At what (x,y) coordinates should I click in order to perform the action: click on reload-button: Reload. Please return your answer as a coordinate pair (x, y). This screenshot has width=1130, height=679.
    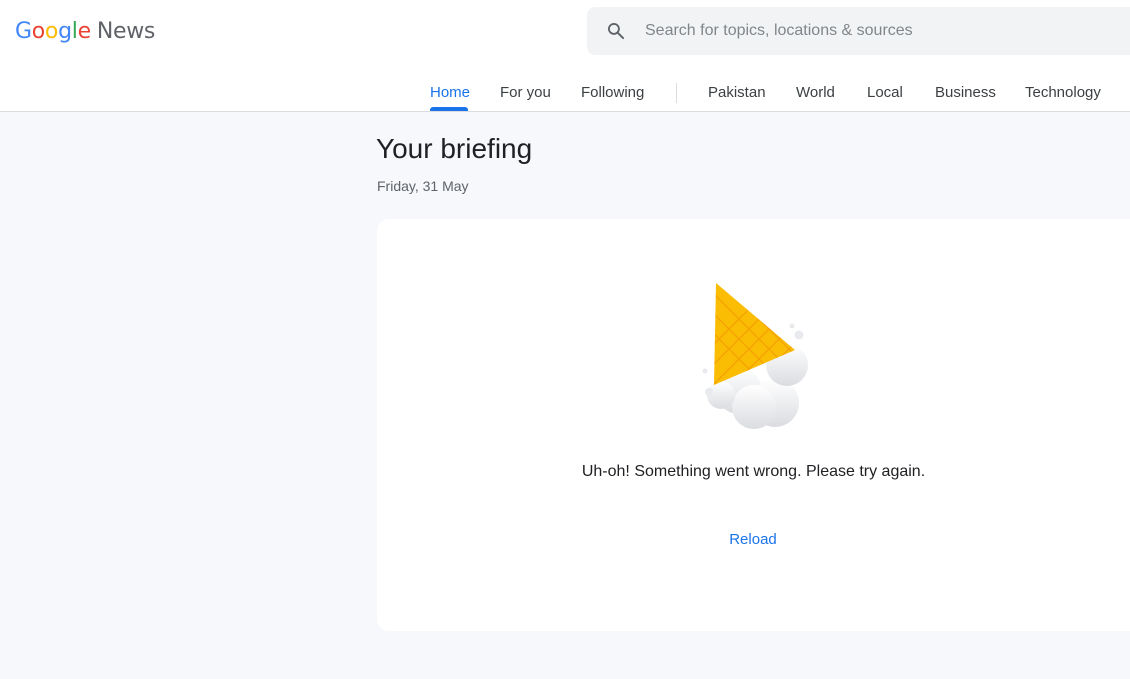
    Looking at the image, I should click on (753, 539).